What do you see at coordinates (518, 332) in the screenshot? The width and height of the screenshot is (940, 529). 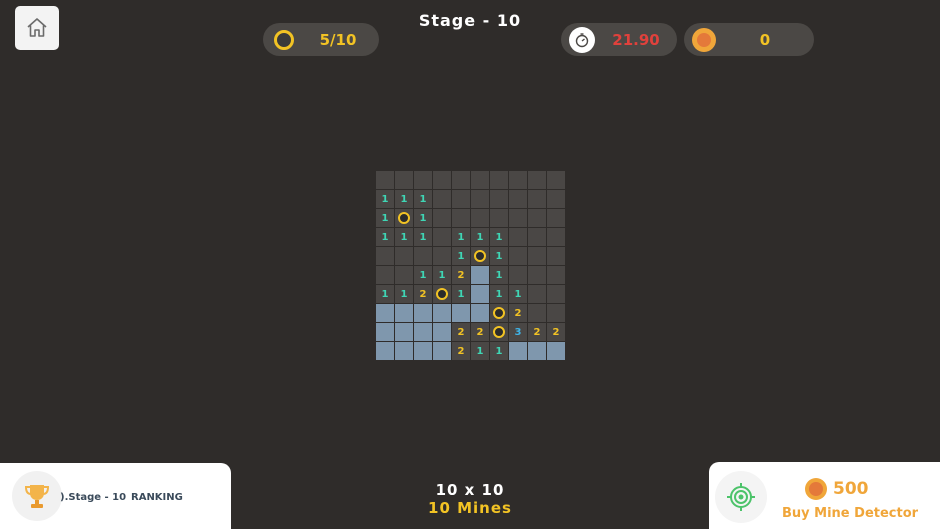 I see `board-cell: 3` at bounding box center [518, 332].